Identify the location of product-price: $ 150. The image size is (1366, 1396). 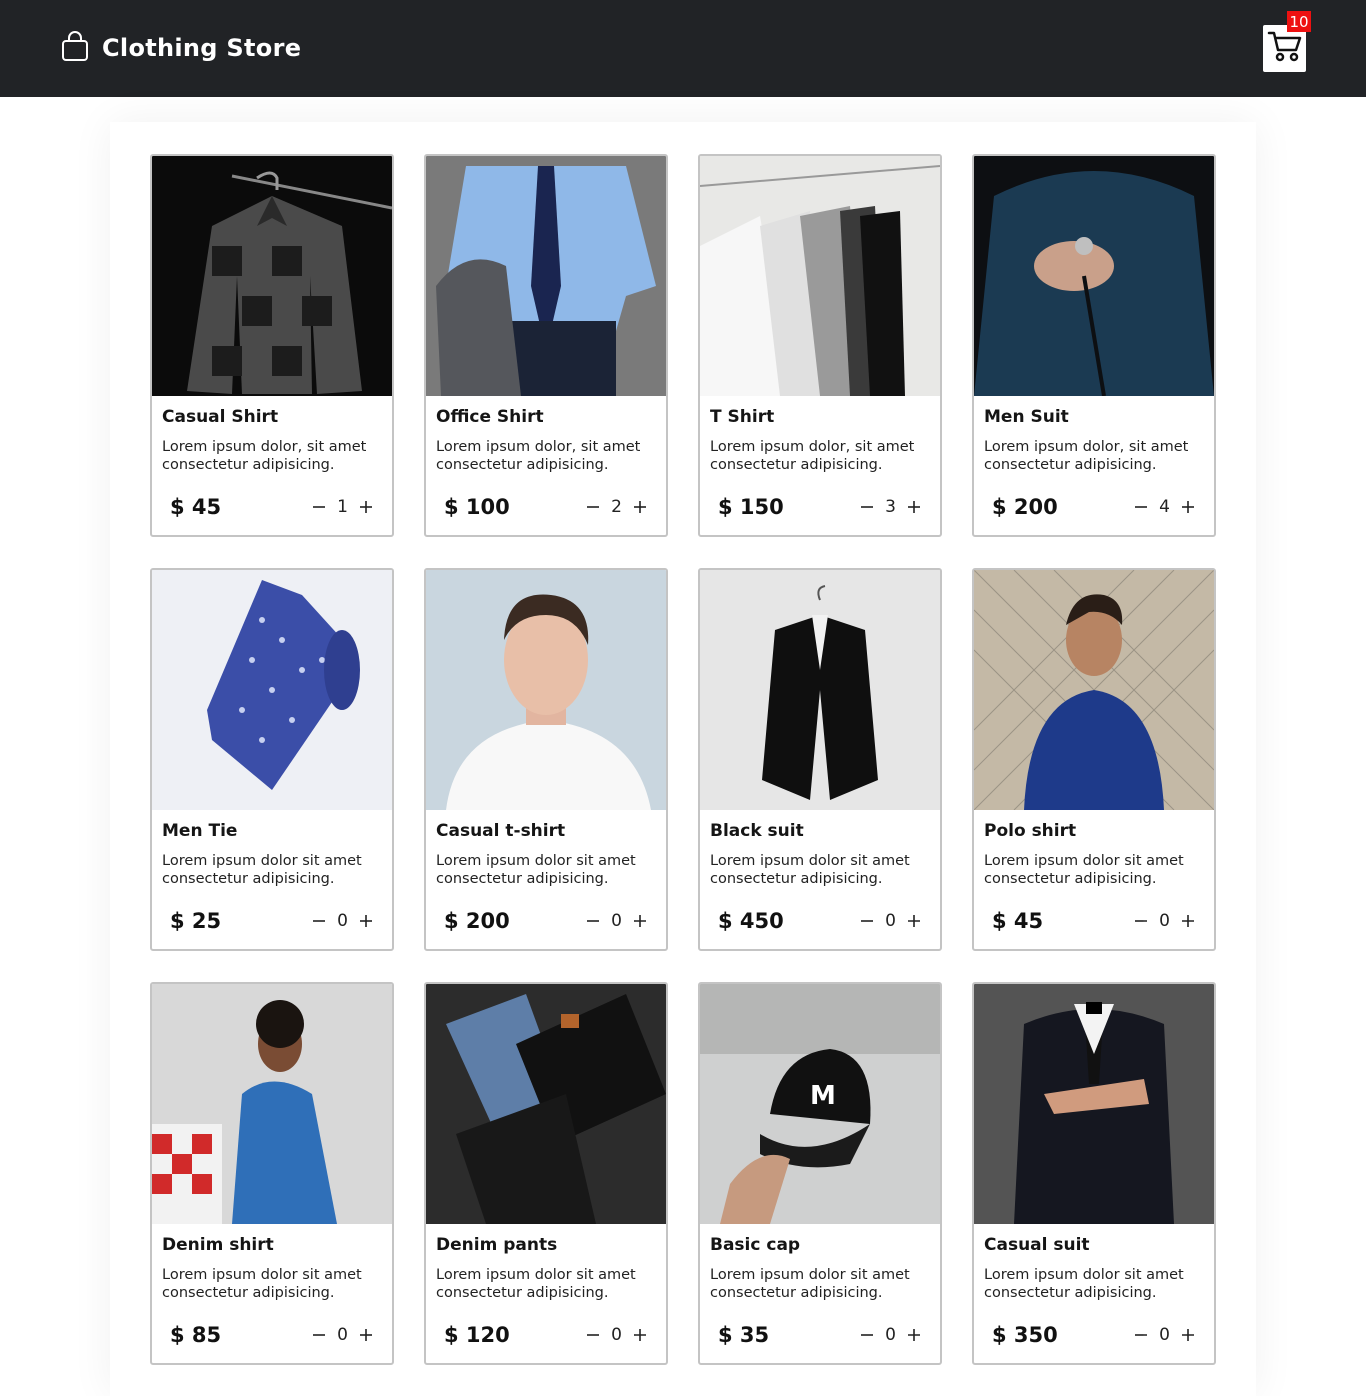
(751, 507).